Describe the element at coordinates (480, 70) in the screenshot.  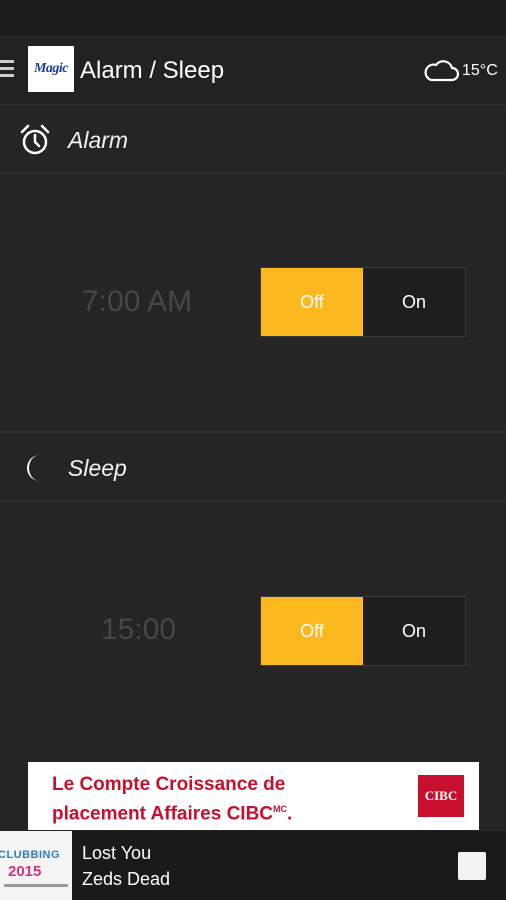
I see `temperature: 15°C` at that location.